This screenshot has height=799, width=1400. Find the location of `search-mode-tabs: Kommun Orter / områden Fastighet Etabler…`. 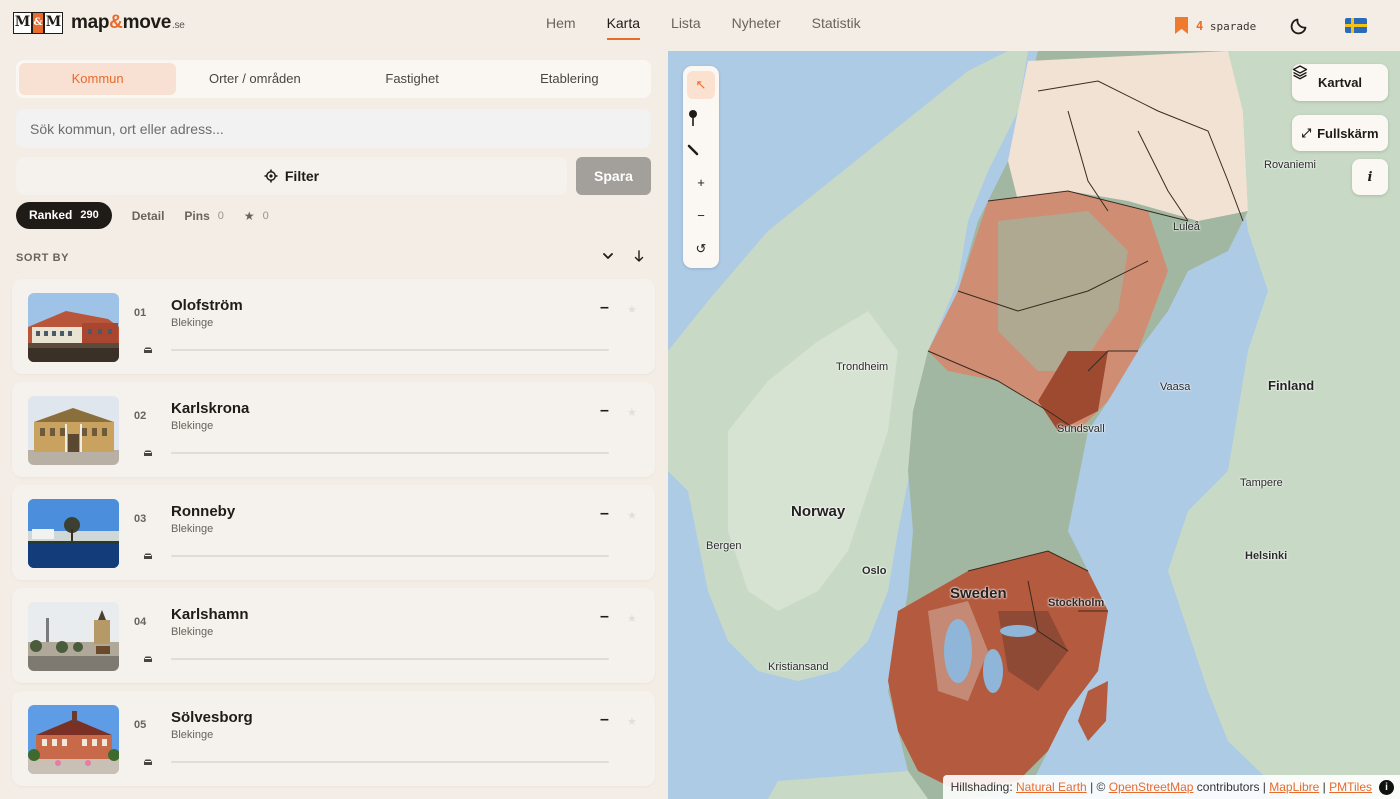

search-mode-tabs: Kommun Orter / områden Fastighet Etabler… is located at coordinates (333, 79).